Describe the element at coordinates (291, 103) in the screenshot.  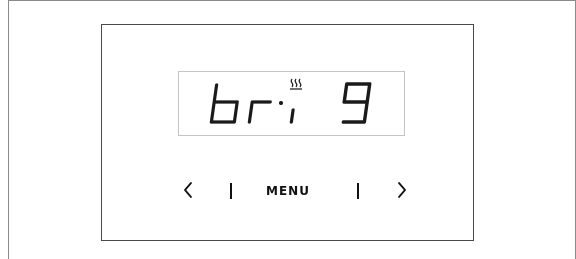
I see `lcd-display: bri 9` at that location.